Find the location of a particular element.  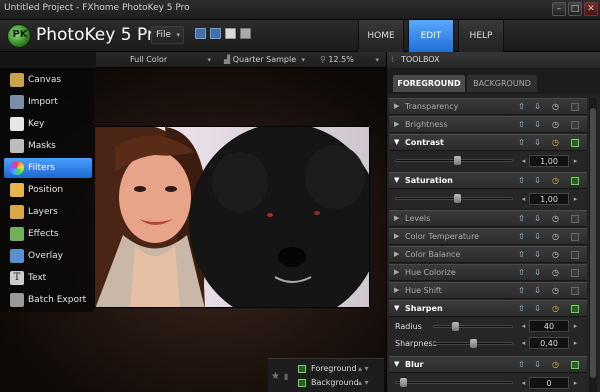

filter-row: ▶ Hue Colorize ⇧ ⇩ ◷ is located at coordinates (488, 272).